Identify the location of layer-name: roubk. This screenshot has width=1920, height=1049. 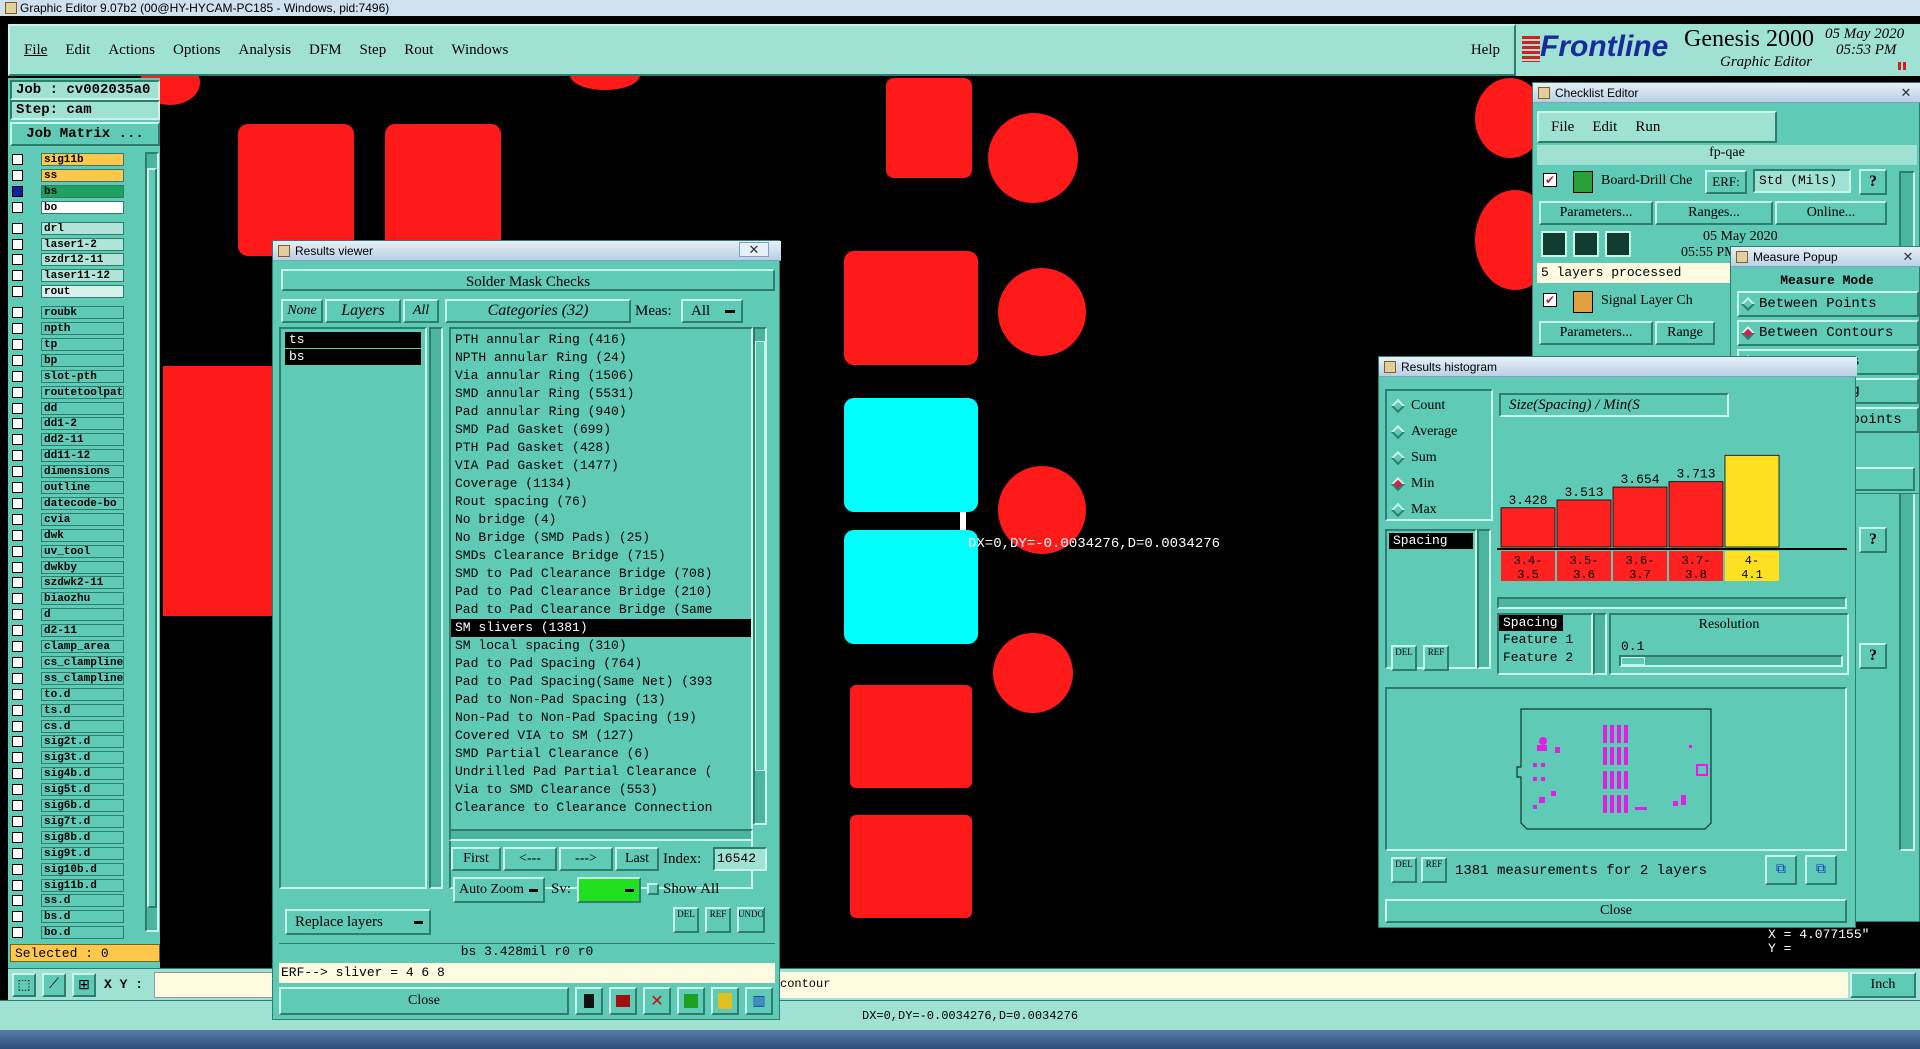
(82, 313).